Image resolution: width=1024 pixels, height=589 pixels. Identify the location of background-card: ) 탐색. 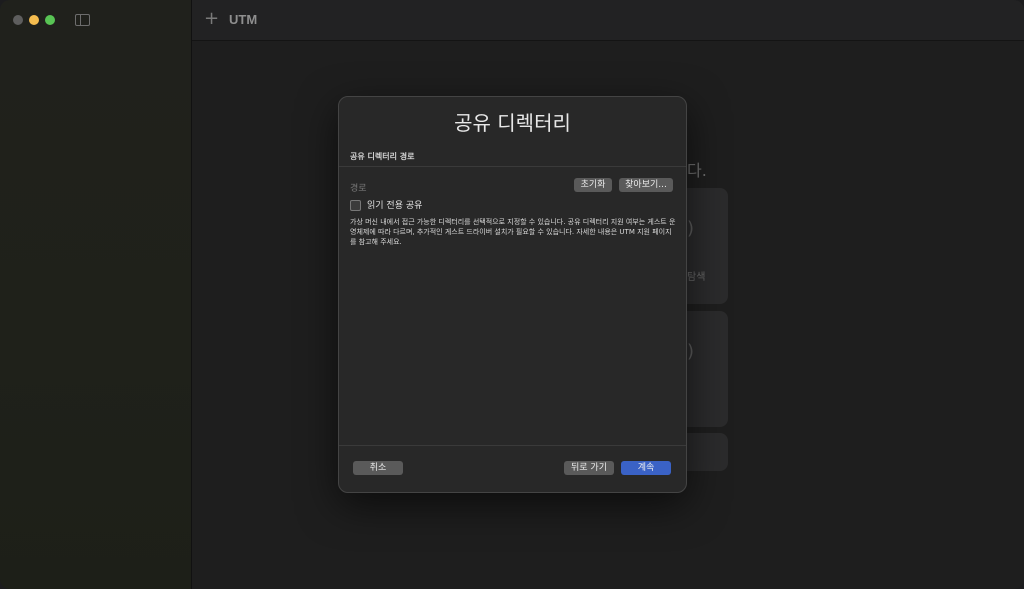
(707, 246).